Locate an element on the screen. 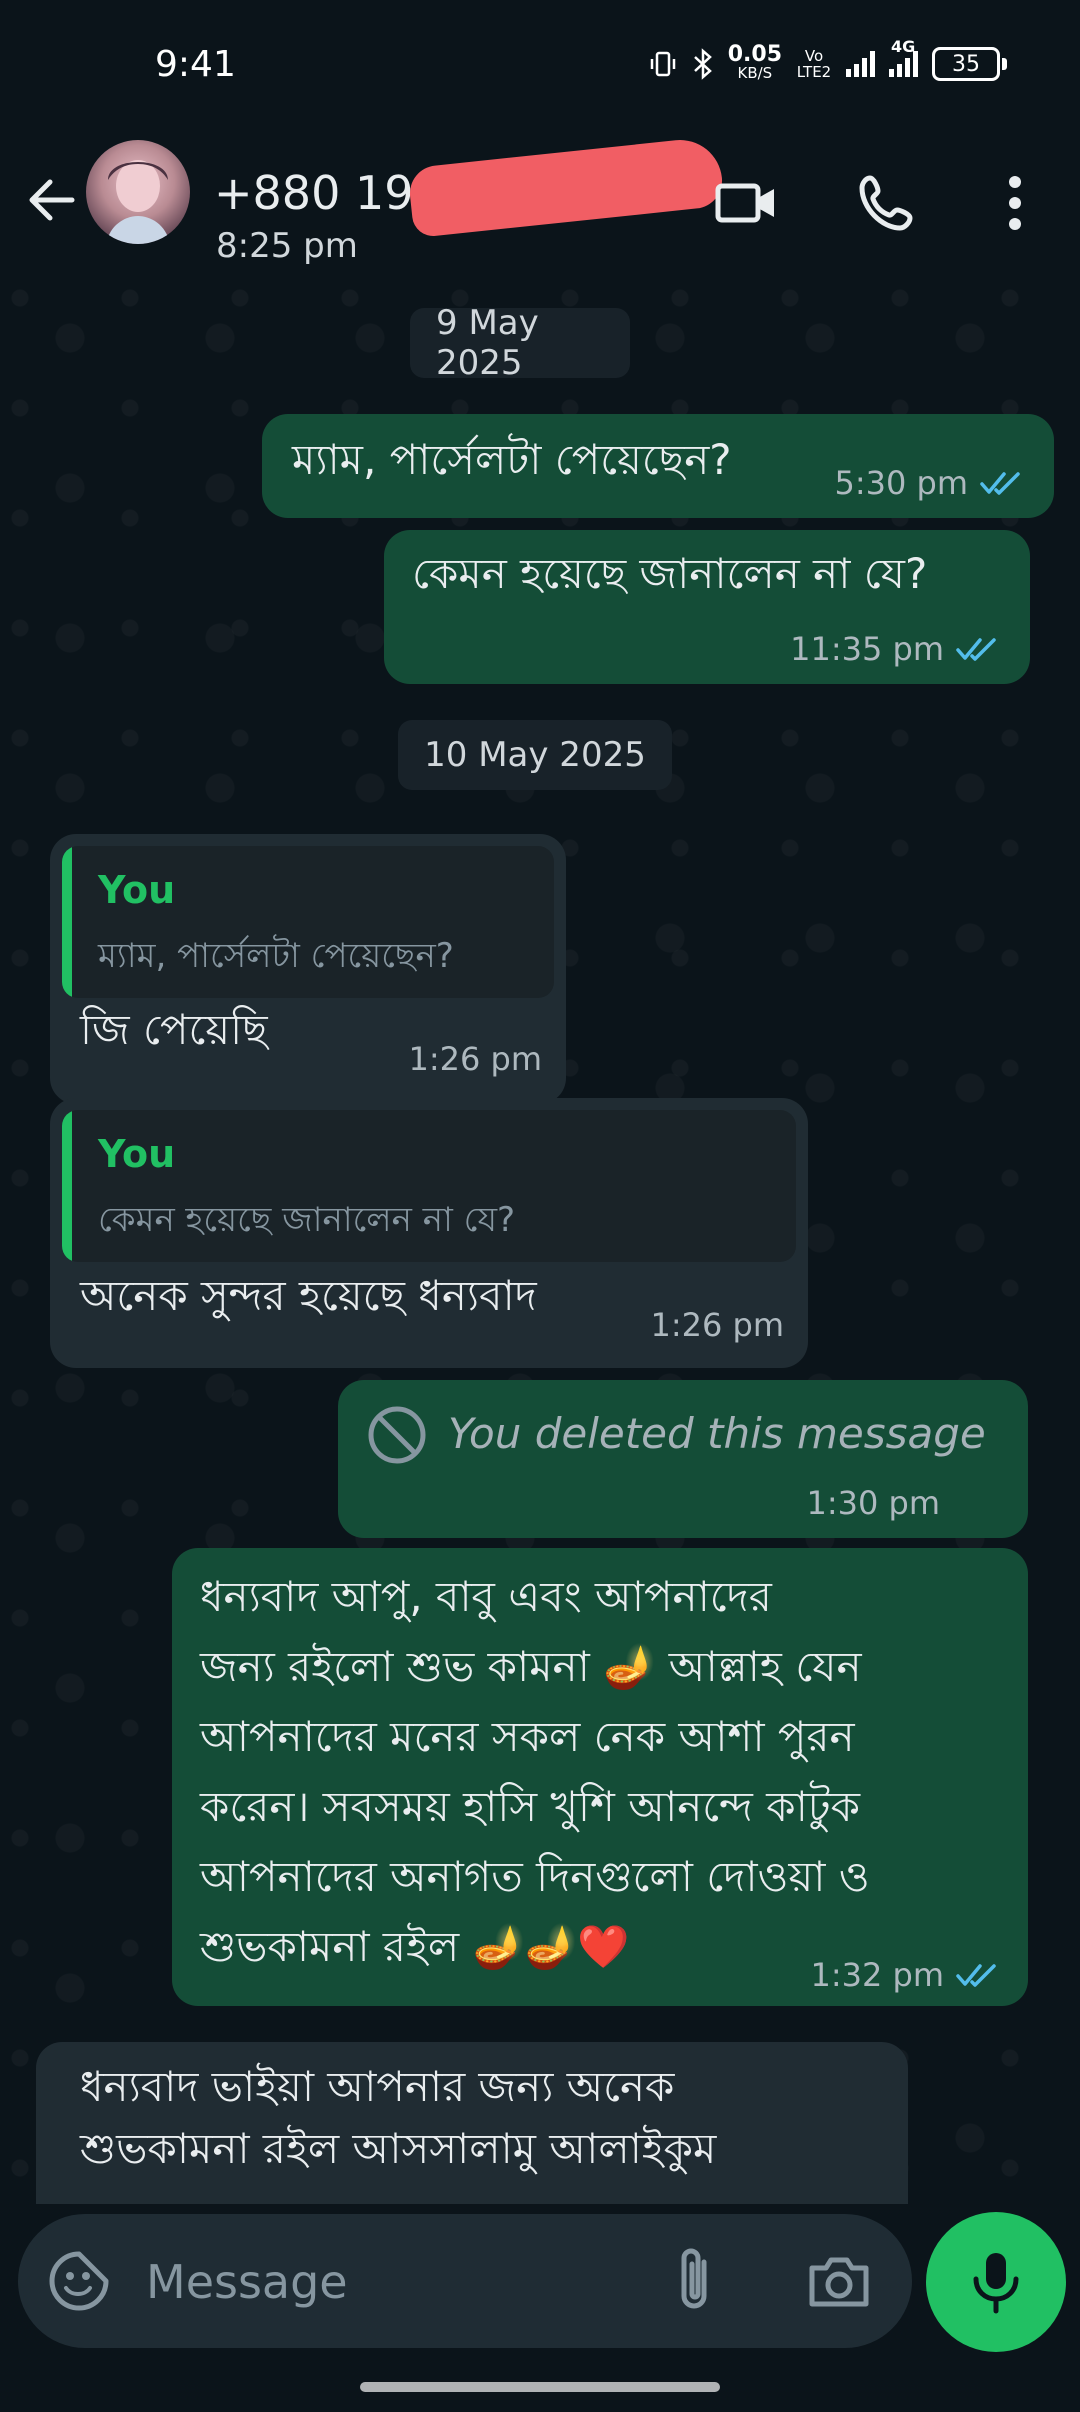 The width and height of the screenshot is (1080, 2412). quoted-reply: You ম্যাম, পার্সেলটা পেয়েছেন? is located at coordinates (308, 922).